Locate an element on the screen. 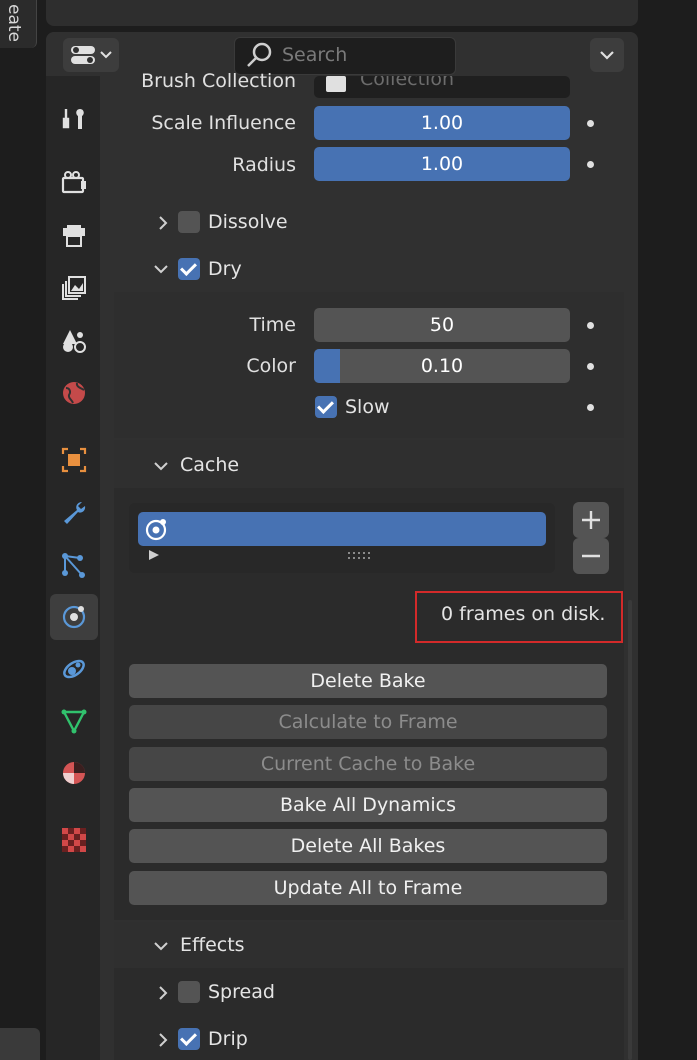 The width and height of the screenshot is (697, 1060). brush-collection-field: Collection is located at coordinates (442, 87).